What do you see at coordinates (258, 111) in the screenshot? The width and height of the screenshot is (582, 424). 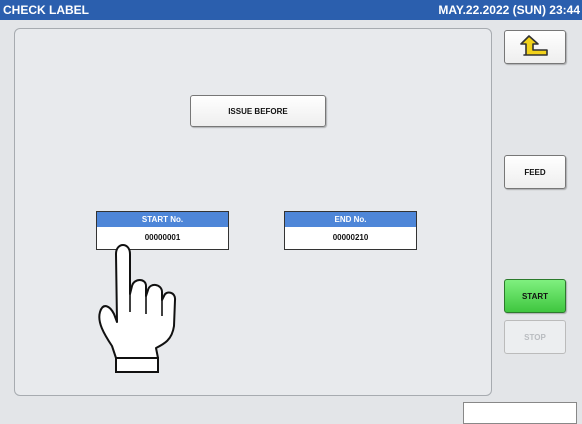 I see `issue-before-button: ISSUE BEFORE` at bounding box center [258, 111].